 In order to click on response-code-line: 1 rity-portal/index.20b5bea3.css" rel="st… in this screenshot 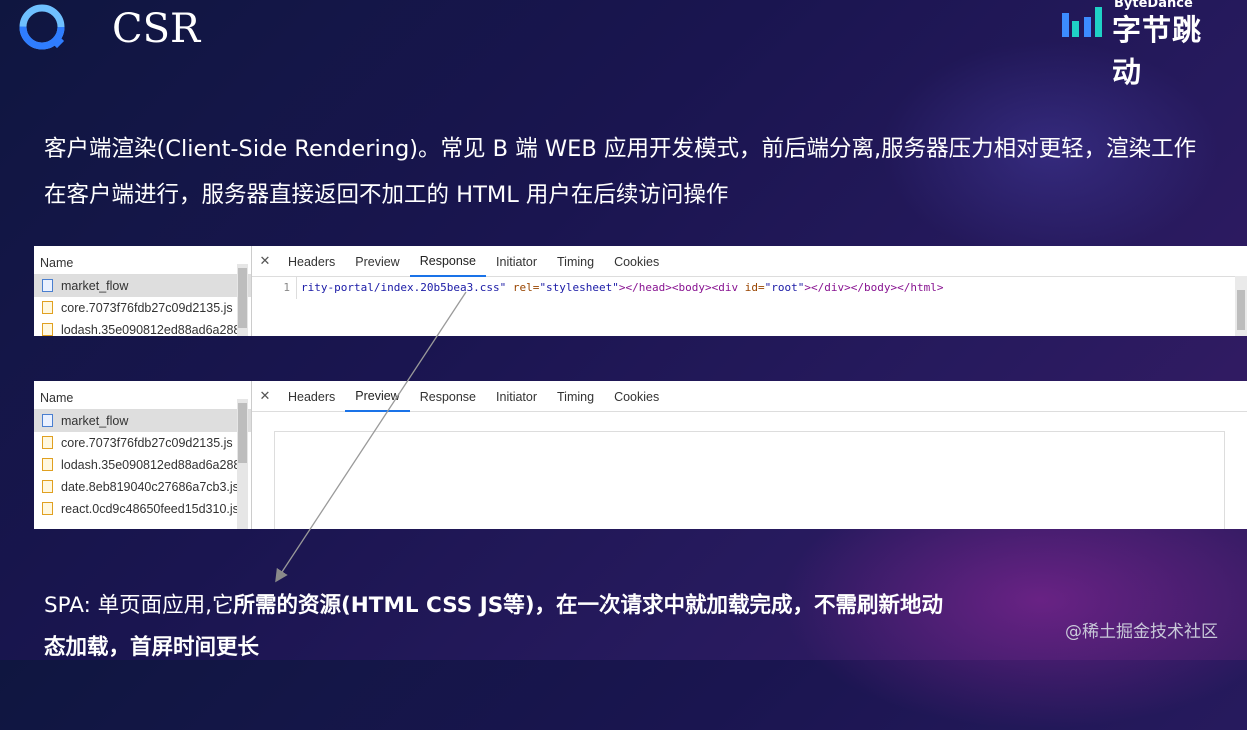, I will do `click(749, 288)`.